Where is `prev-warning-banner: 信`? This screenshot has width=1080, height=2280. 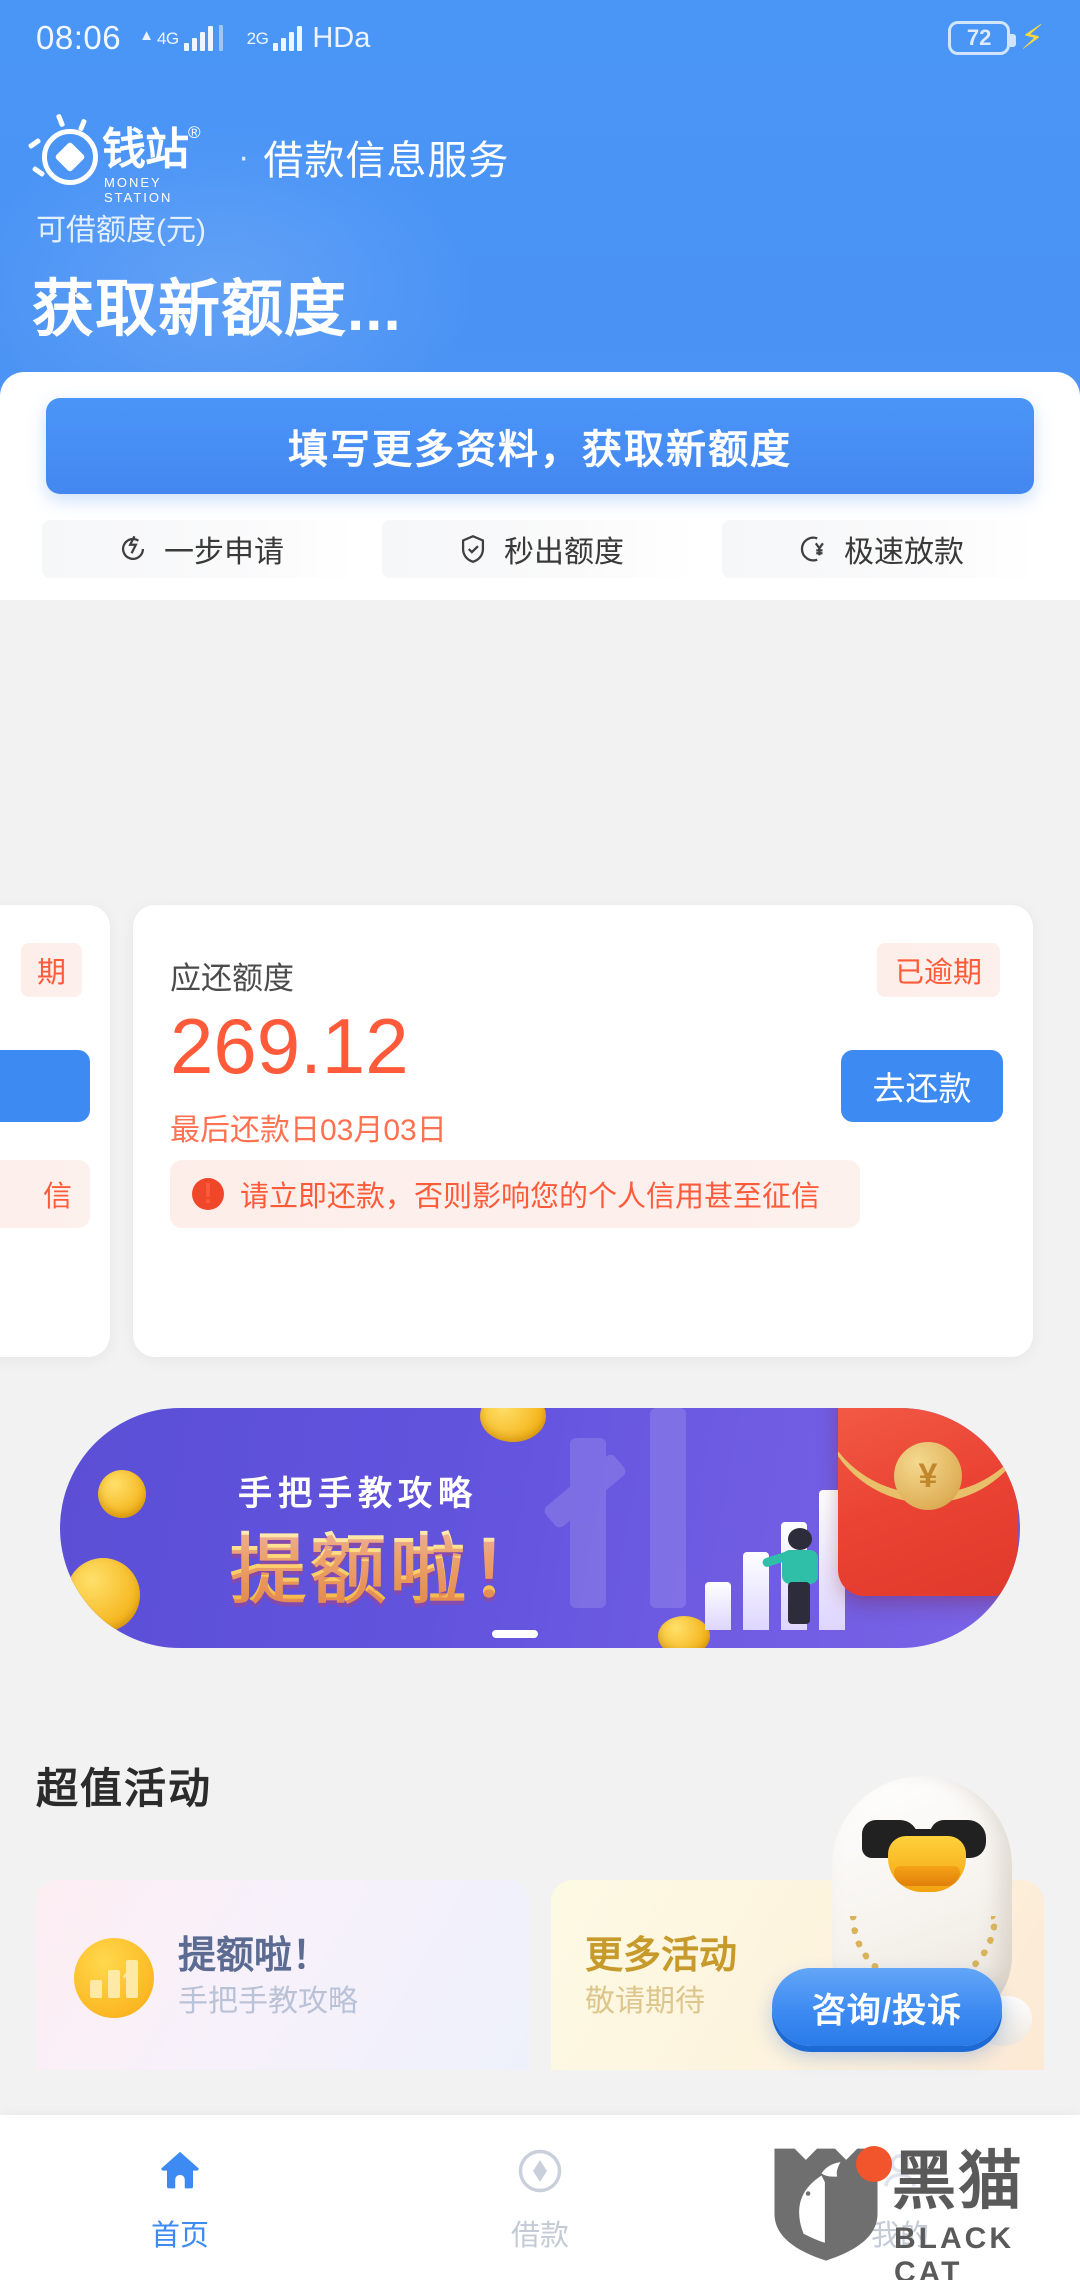
prev-warning-banner: 信 is located at coordinates (45, 1194).